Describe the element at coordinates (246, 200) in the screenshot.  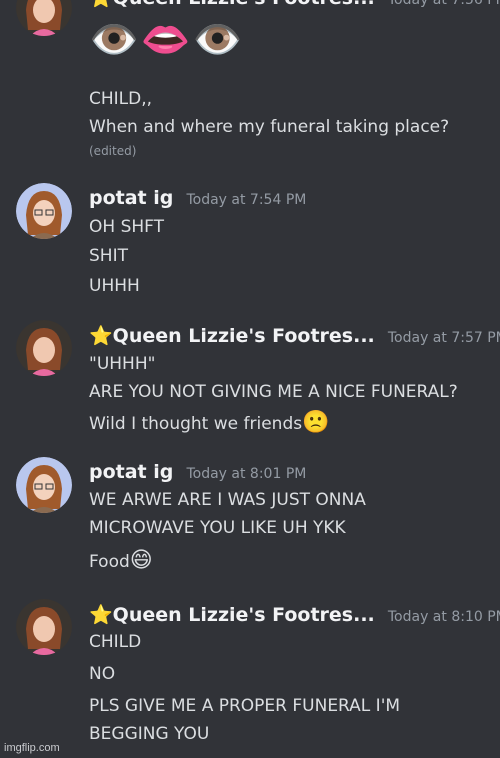
I see `timestamp: Today at 7:54 PM` at that location.